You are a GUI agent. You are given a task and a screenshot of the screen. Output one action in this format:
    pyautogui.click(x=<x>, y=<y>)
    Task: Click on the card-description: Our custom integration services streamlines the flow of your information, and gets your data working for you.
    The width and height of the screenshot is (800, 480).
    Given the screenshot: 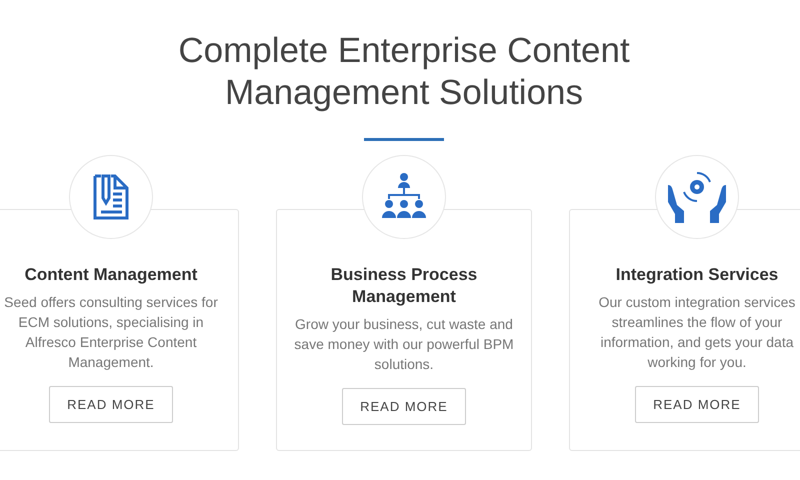 What is the action you would take?
    pyautogui.click(x=697, y=332)
    